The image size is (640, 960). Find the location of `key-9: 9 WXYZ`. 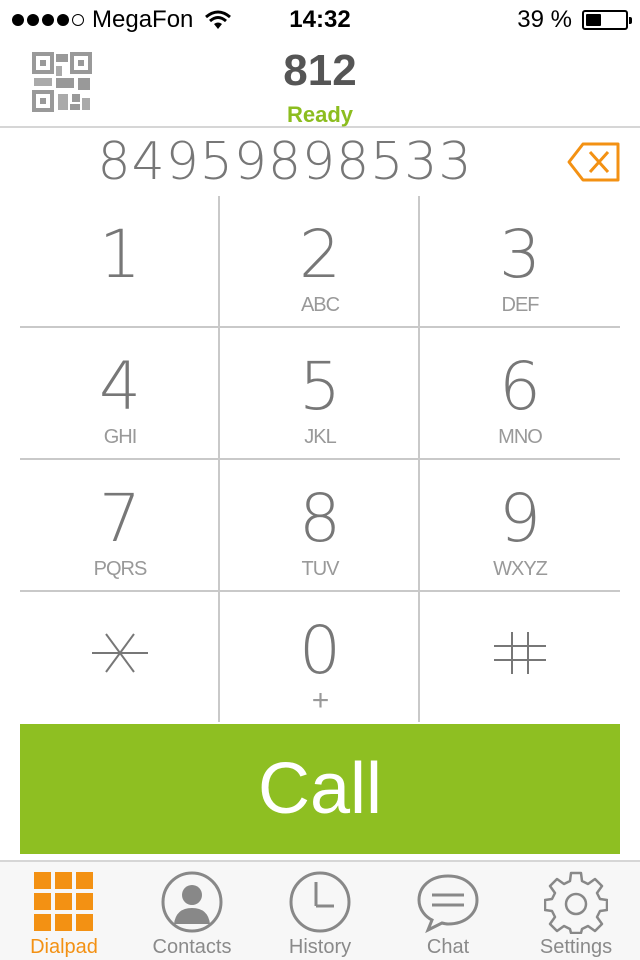

key-9: 9 WXYZ is located at coordinates (520, 526).